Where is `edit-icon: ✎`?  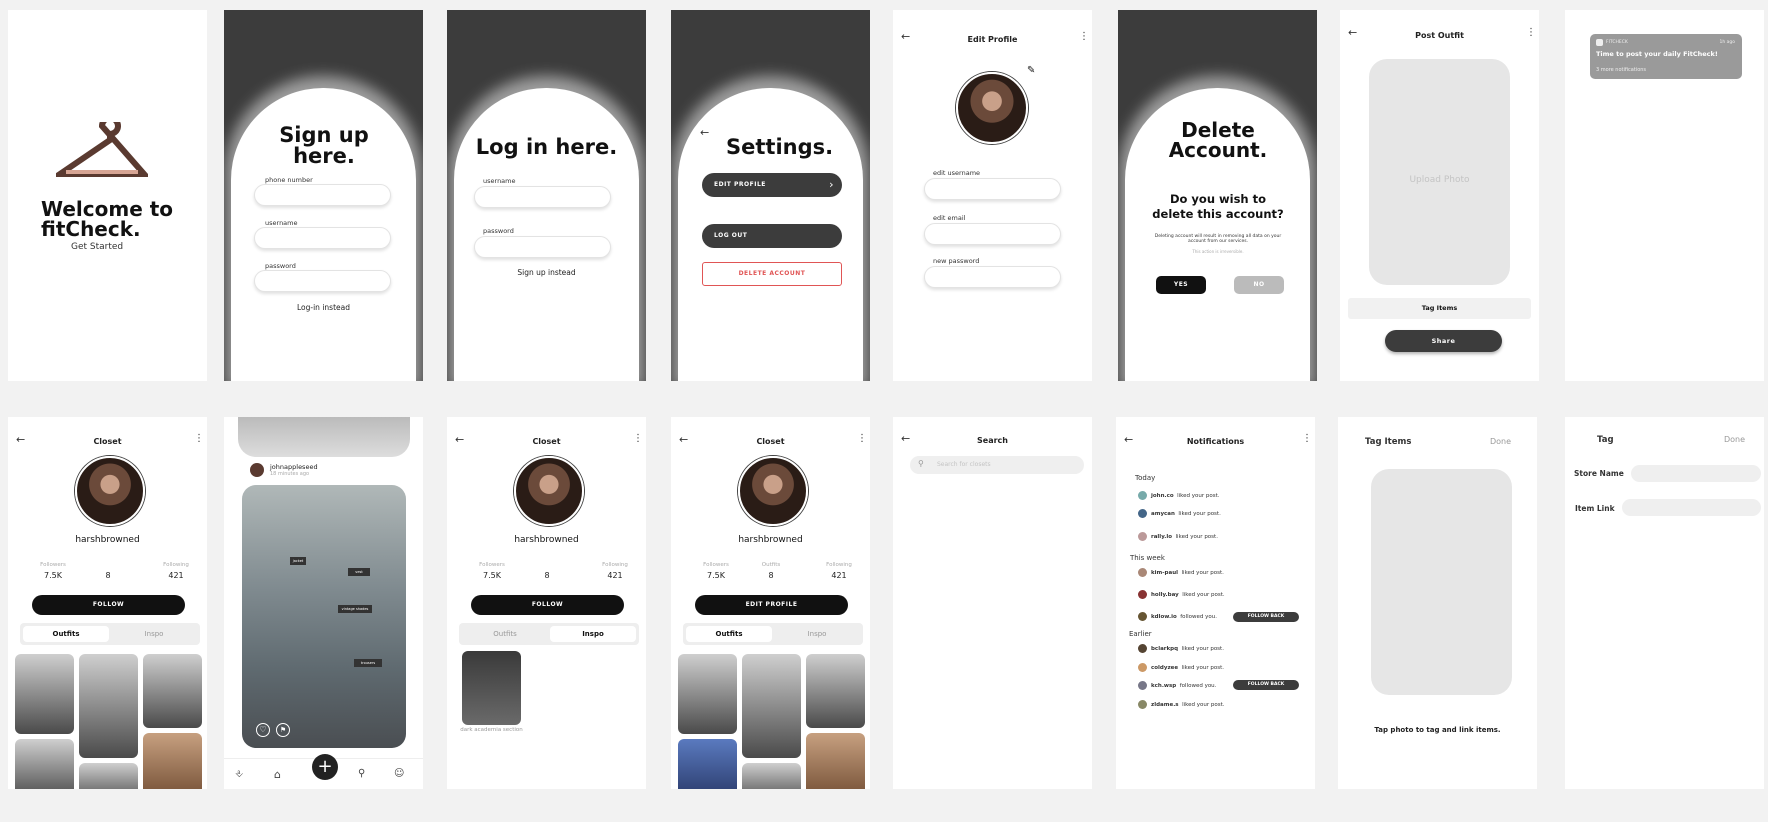 edit-icon: ✎ is located at coordinates (1031, 70).